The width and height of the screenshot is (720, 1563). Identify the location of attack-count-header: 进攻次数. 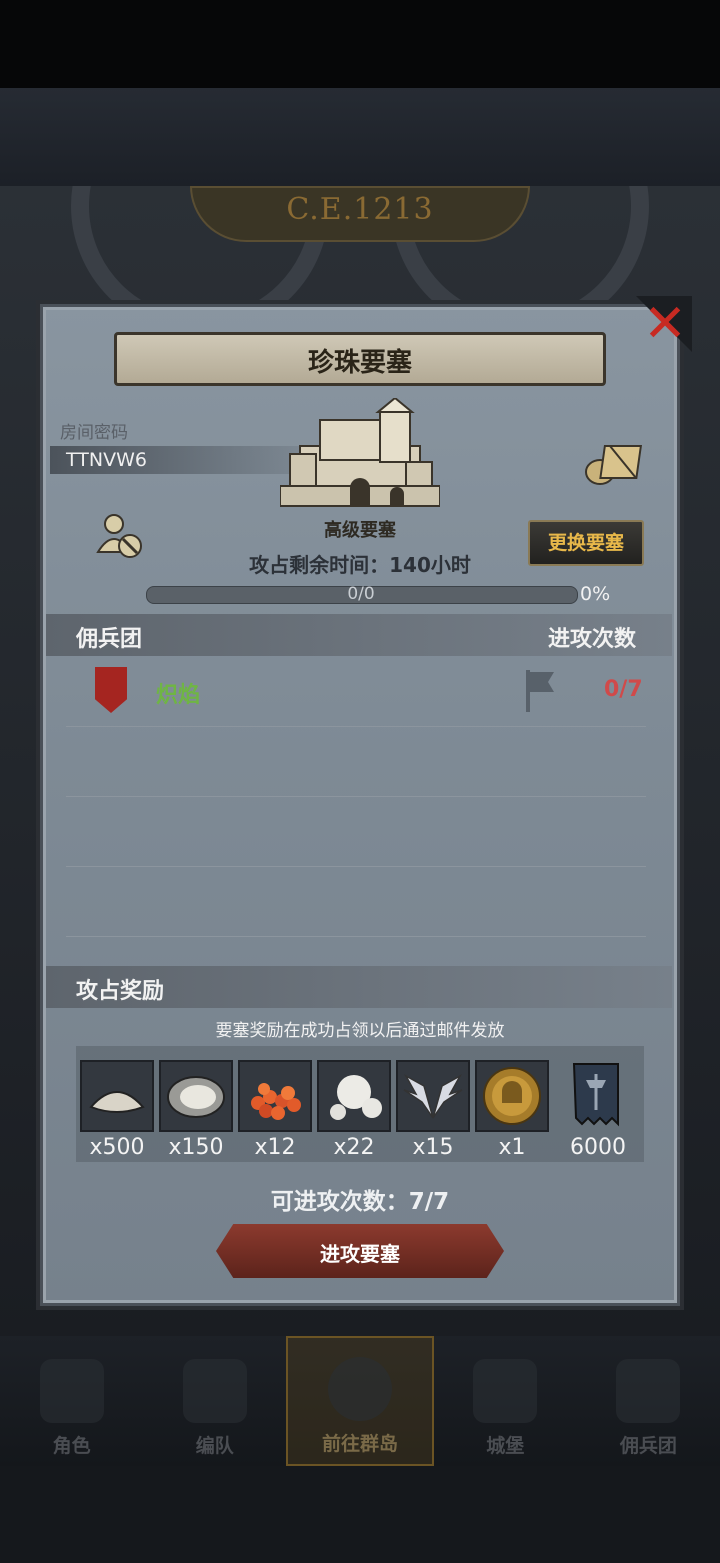
(592, 639).